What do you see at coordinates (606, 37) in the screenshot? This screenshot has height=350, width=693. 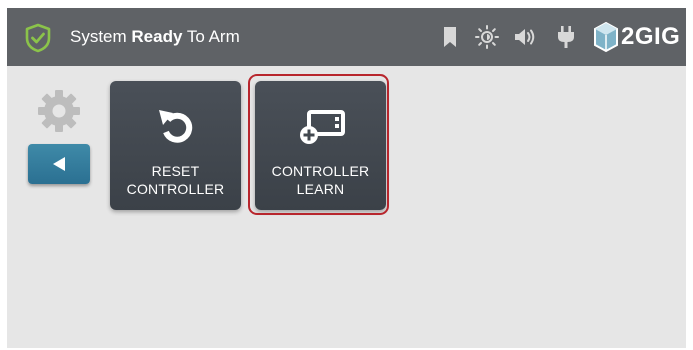 I see `brand-logo-icon` at bounding box center [606, 37].